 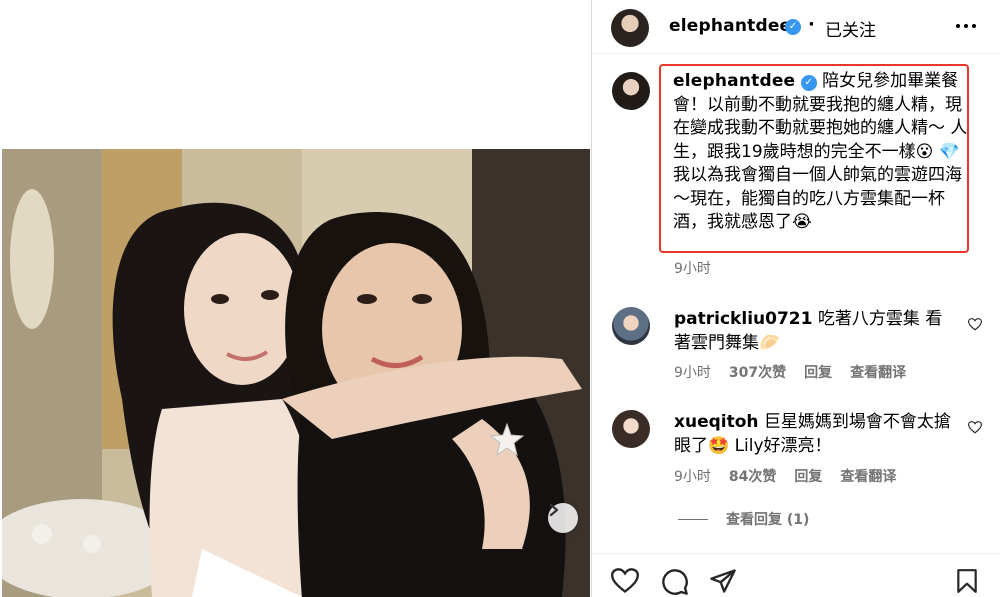 I want to click on follow-status-button: 已关注, so click(x=850, y=28).